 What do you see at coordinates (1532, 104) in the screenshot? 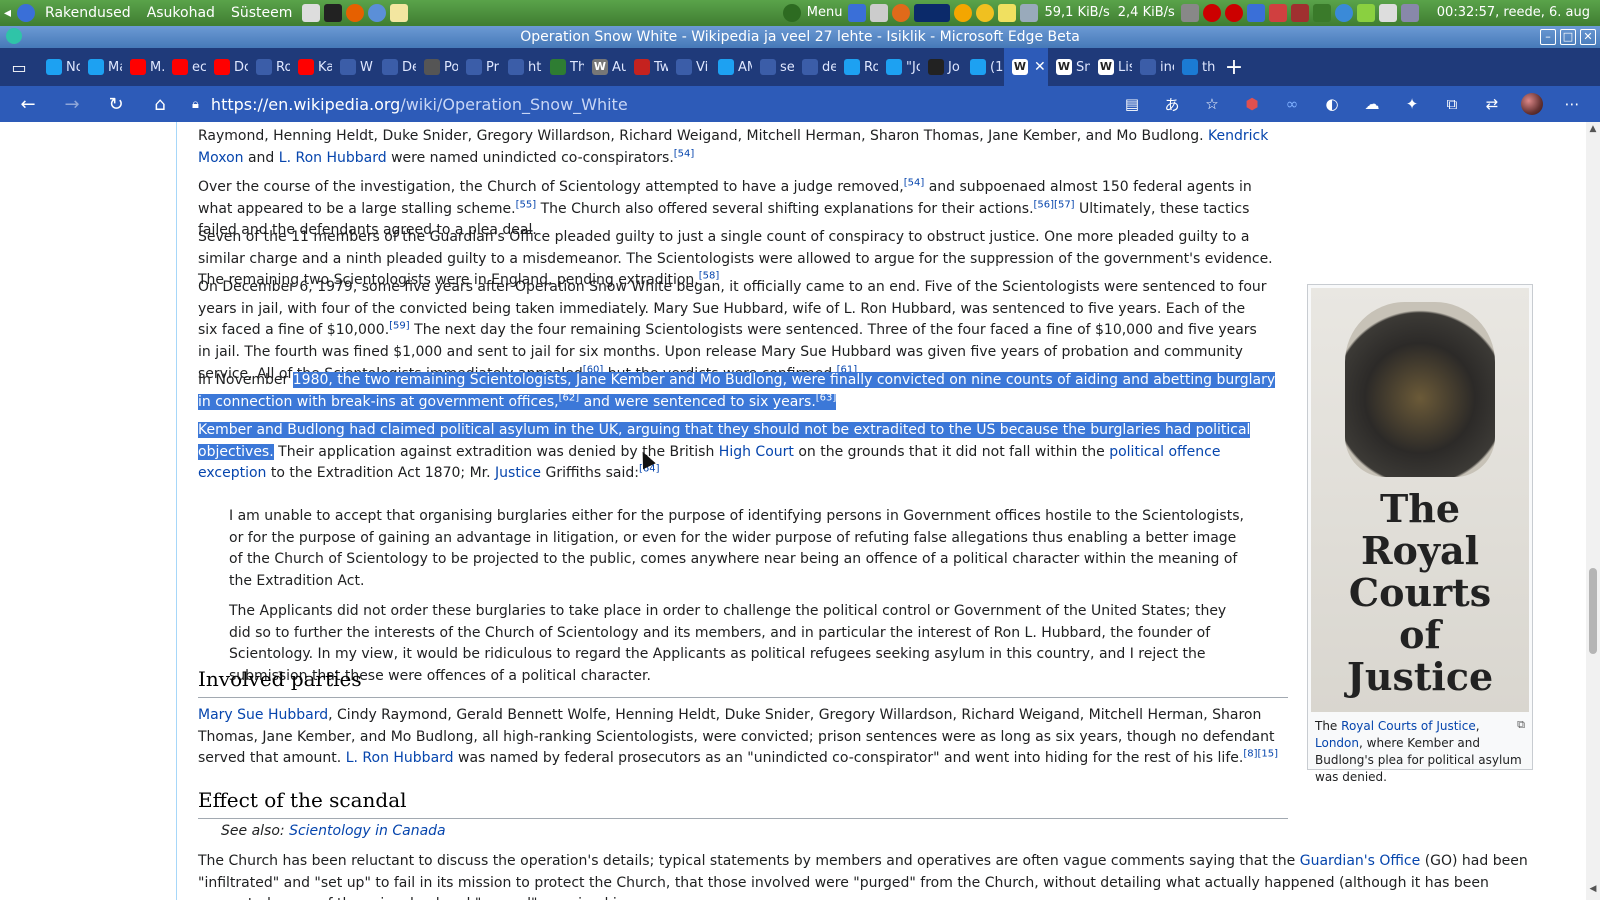
I see `profile-avatar` at bounding box center [1532, 104].